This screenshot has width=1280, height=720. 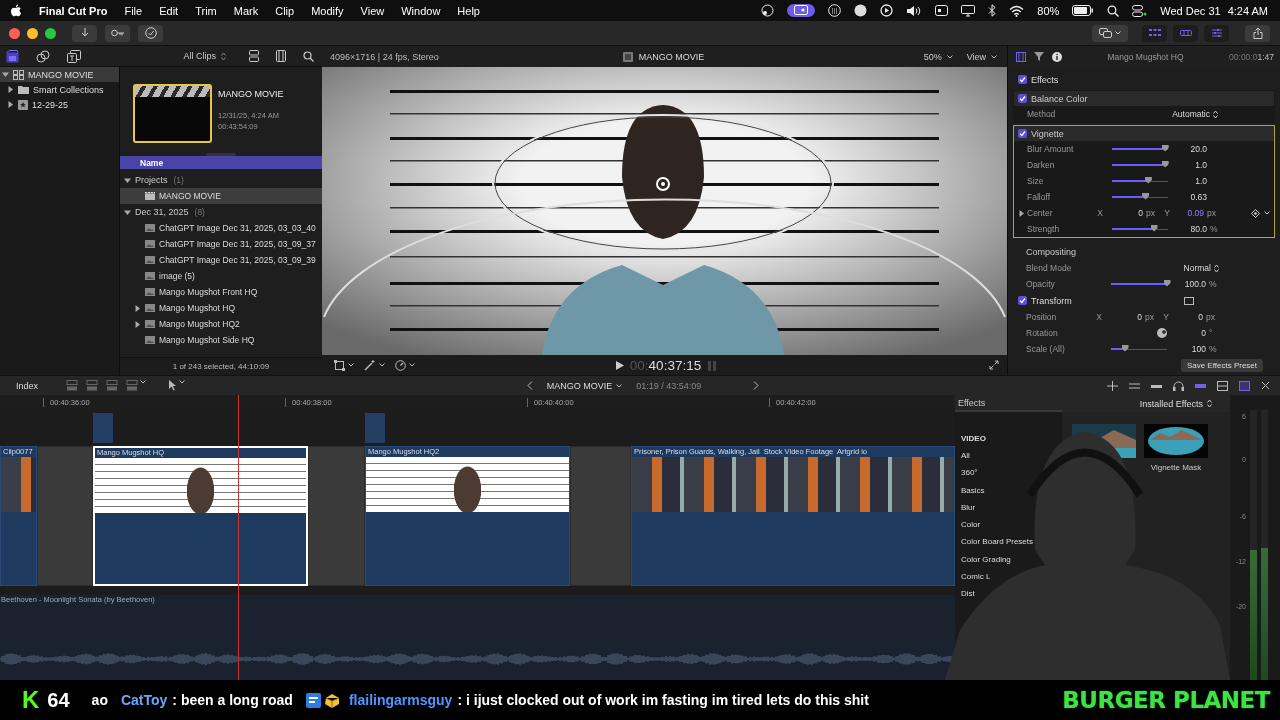 I want to click on apple-icon, so click(x=16, y=10).